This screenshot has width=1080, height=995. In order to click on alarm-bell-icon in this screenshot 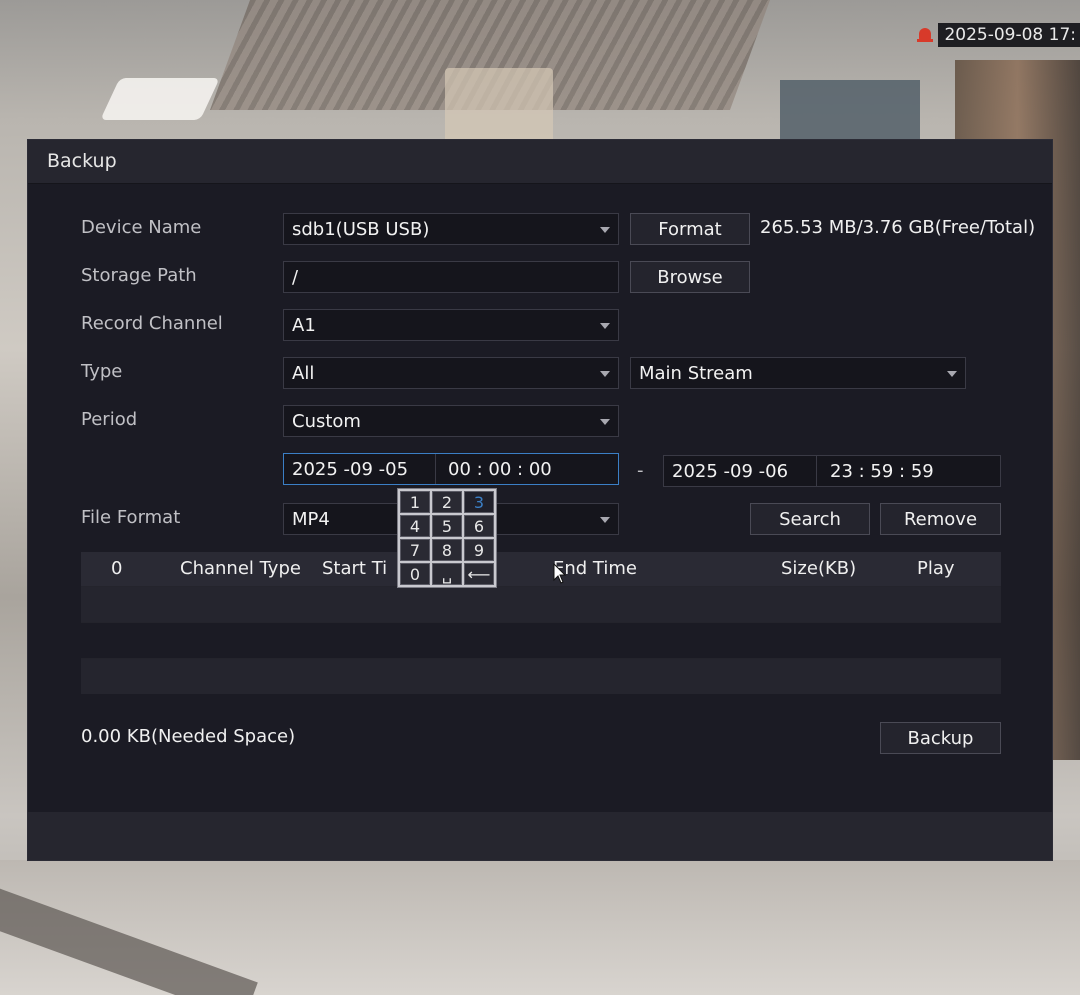, I will do `click(925, 35)`.